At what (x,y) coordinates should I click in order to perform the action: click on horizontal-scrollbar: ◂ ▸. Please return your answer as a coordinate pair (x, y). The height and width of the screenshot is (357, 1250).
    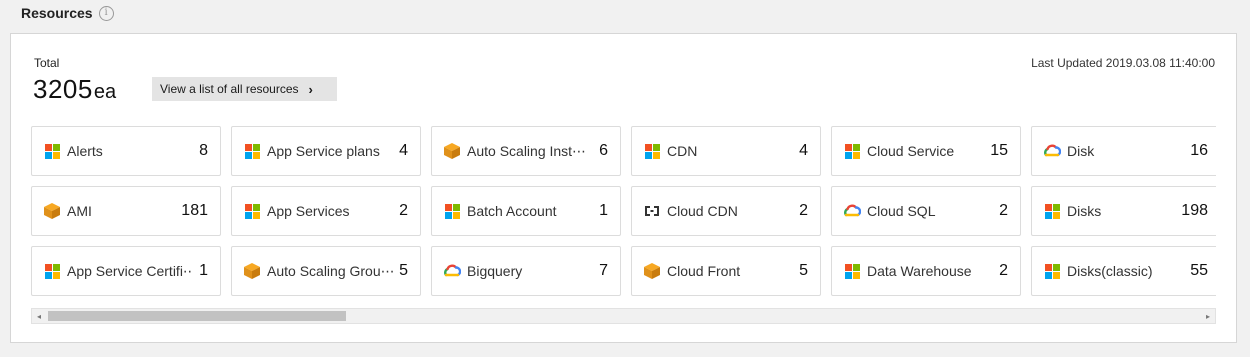
    Looking at the image, I should click on (623, 316).